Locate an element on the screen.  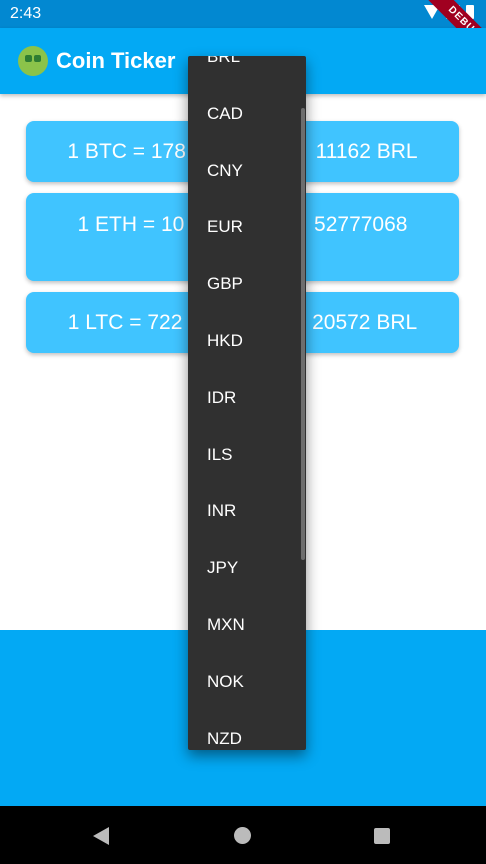
currency-option: ILS is located at coordinates (247, 455).